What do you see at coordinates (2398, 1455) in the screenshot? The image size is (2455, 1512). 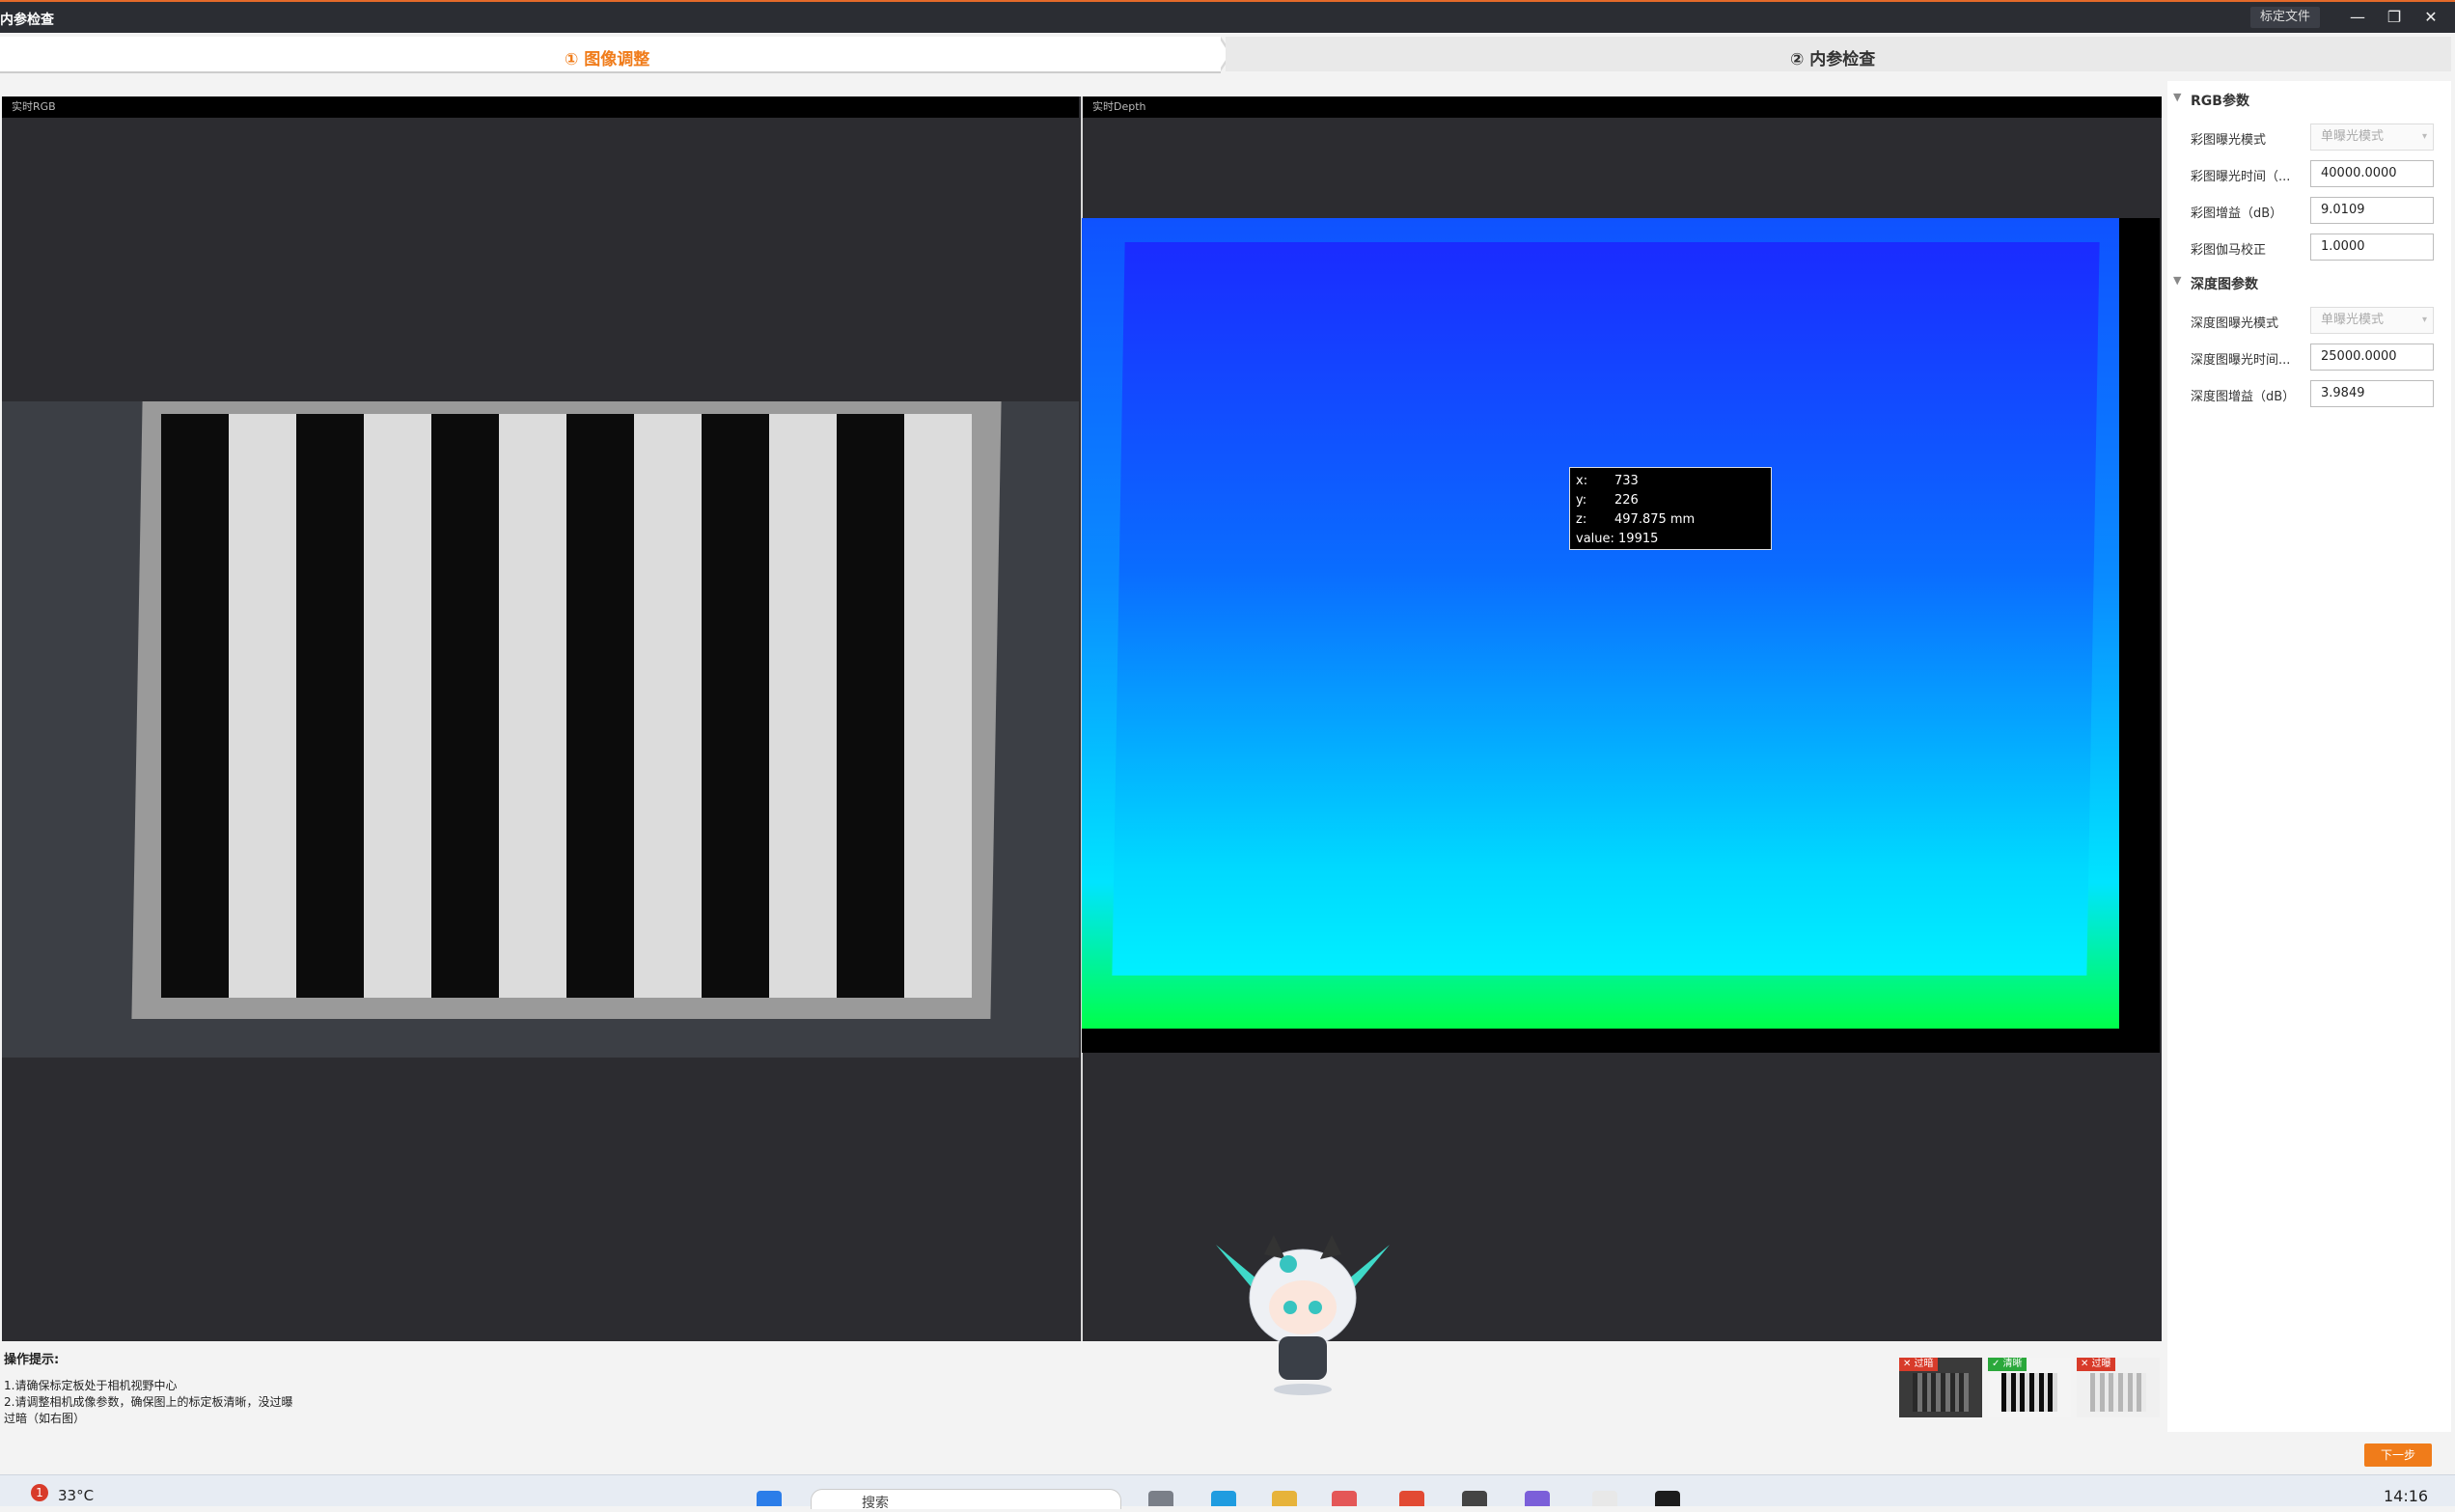 I see `next-step-button: 下一步` at bounding box center [2398, 1455].